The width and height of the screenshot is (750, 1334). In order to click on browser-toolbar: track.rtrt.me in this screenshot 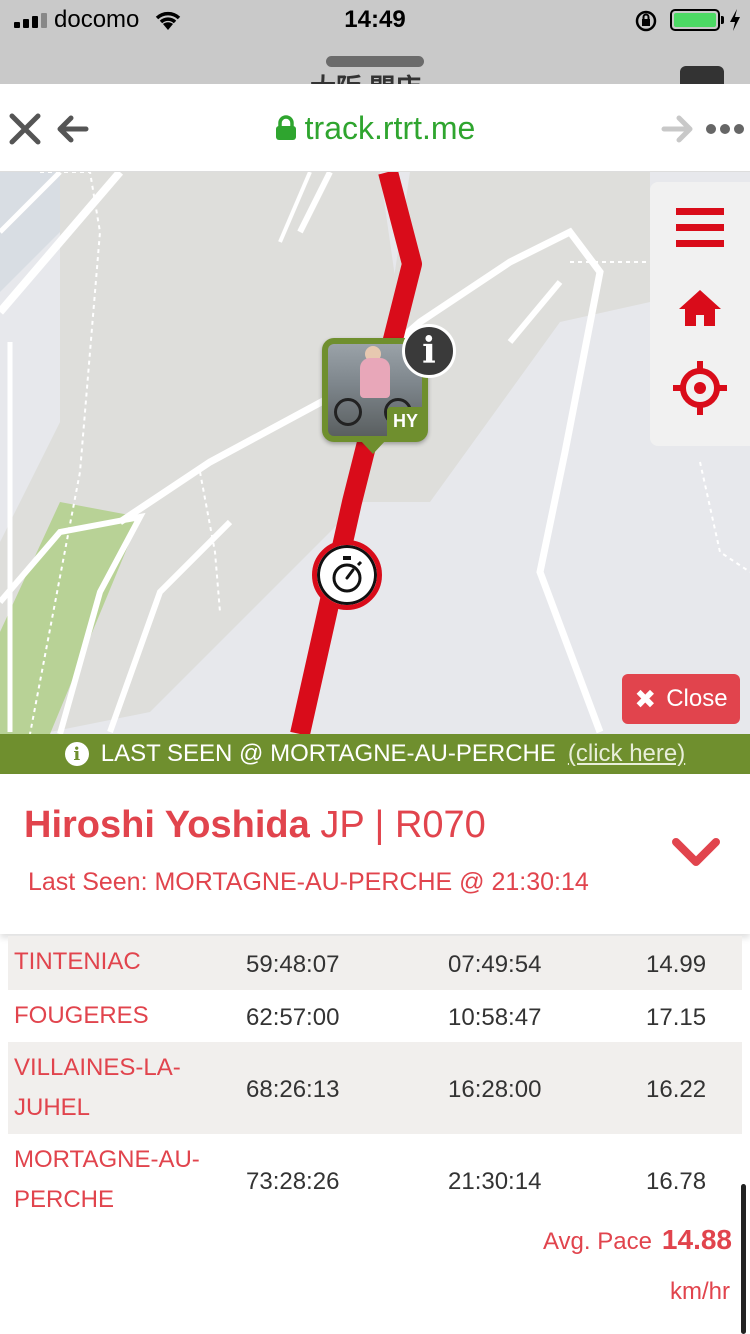, I will do `click(375, 128)`.